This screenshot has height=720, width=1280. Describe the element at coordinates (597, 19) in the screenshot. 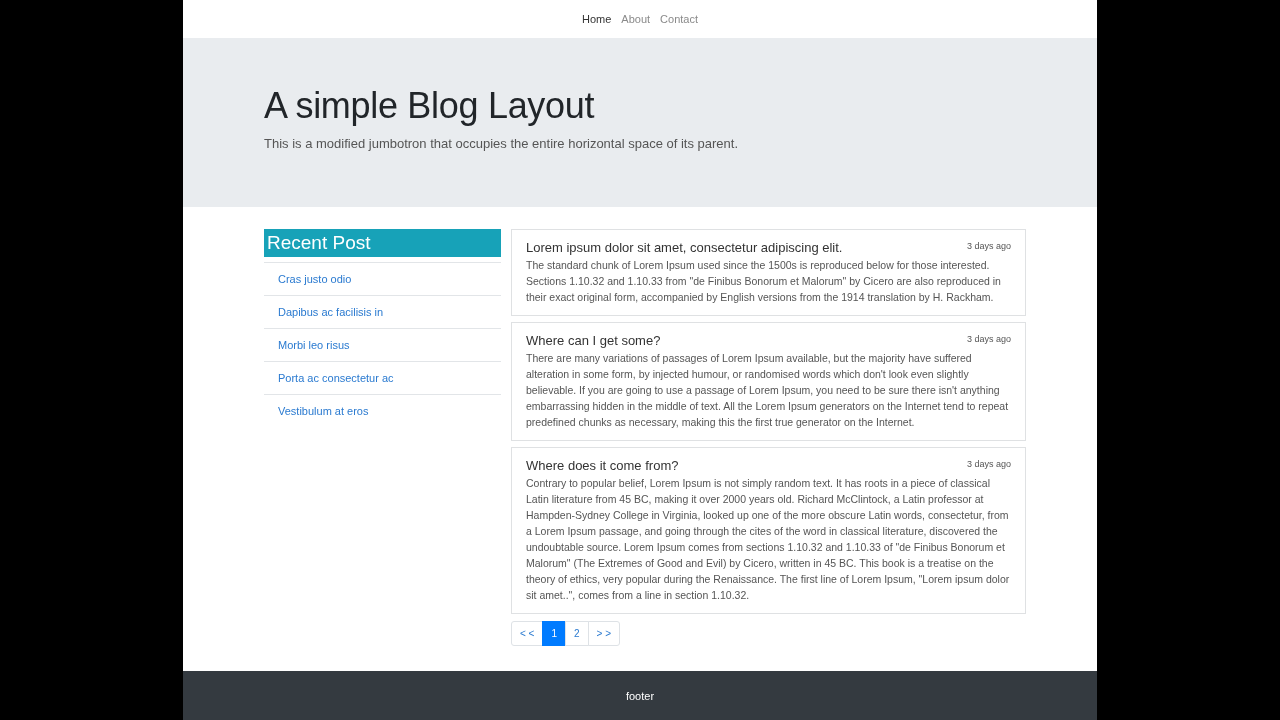

I see `nav-link: Home` at that location.